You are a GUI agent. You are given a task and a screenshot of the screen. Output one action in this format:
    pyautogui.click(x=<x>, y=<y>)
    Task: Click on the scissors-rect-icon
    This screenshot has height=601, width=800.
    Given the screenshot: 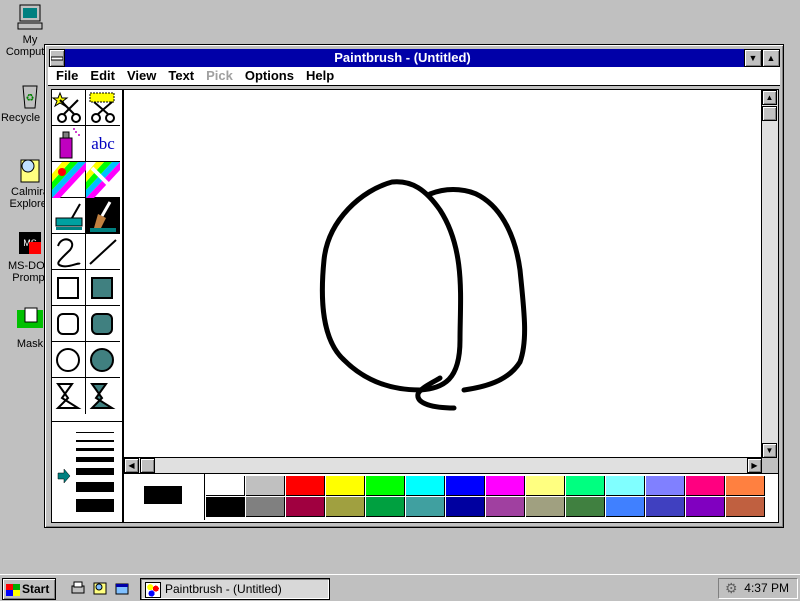 What is the action you would take?
    pyautogui.click(x=102, y=107)
    